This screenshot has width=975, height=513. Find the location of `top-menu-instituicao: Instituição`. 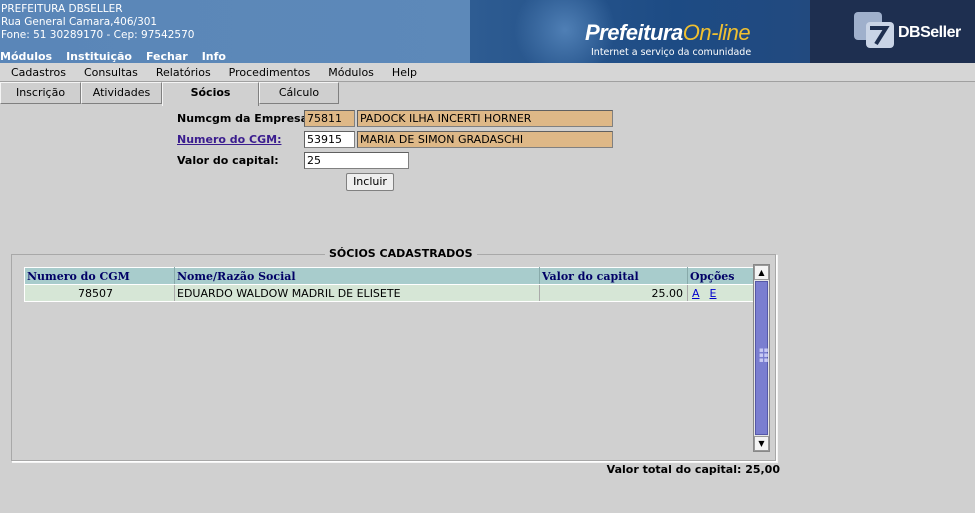

top-menu-instituicao: Instituição is located at coordinates (99, 56).